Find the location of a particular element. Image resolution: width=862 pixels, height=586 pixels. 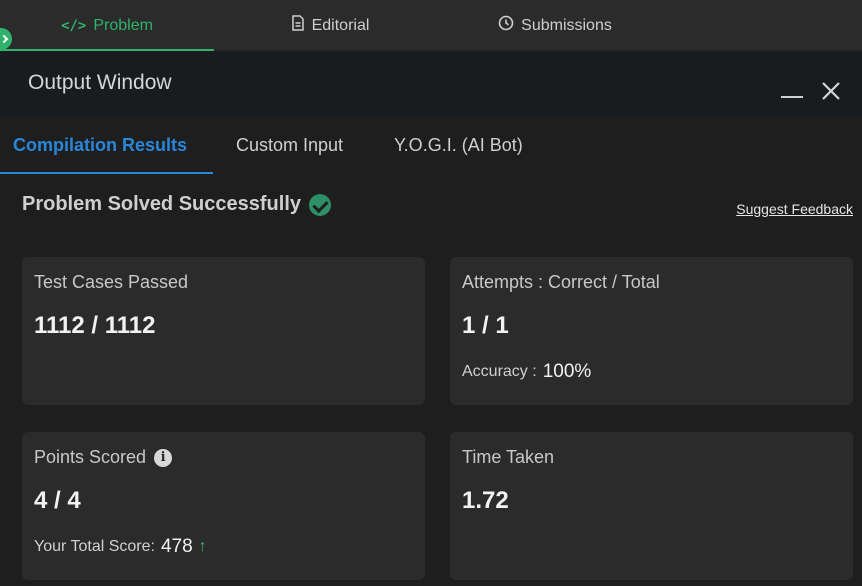

attempts-value: 1 / 1 is located at coordinates (485, 325).